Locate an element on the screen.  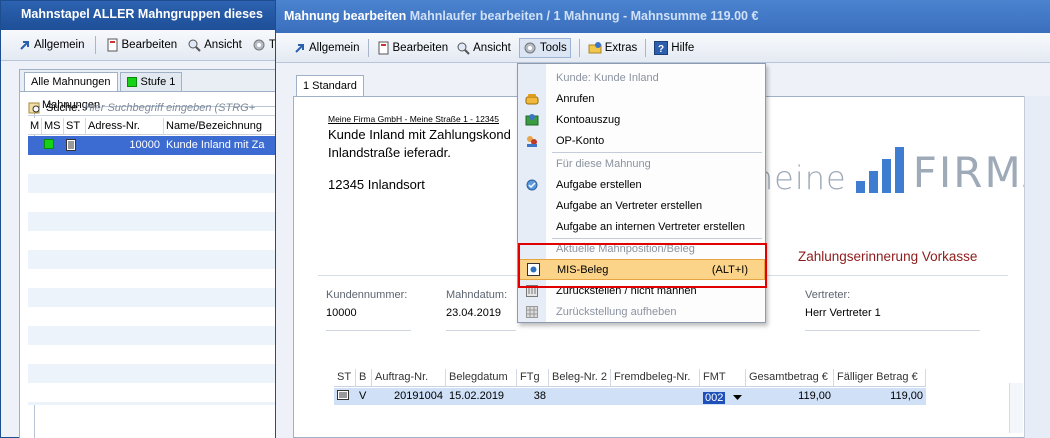
right-panel-edge is located at coordinates (1037, 267).